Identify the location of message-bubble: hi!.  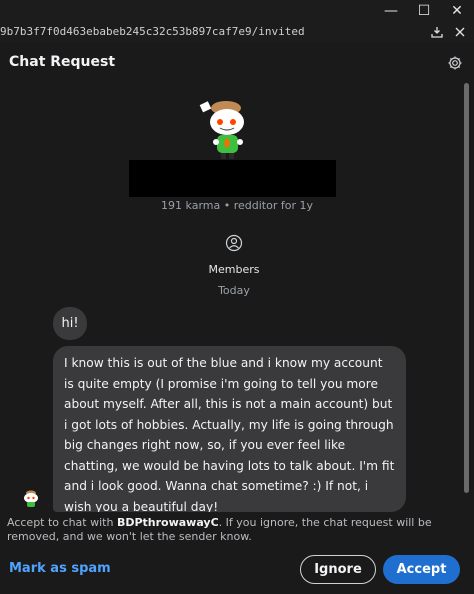
(70, 323).